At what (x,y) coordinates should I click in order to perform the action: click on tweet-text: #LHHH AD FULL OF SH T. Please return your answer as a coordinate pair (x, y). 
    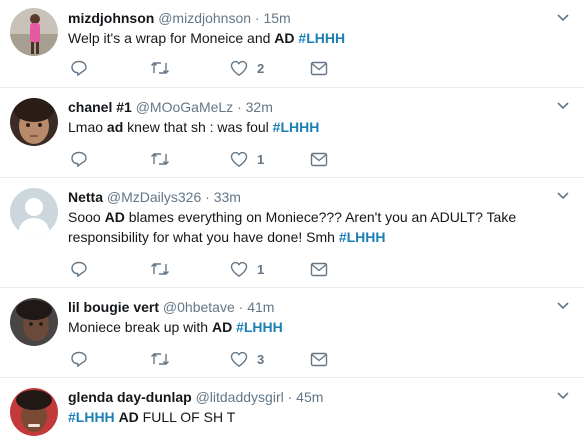
    Looking at the image, I should click on (313, 417).